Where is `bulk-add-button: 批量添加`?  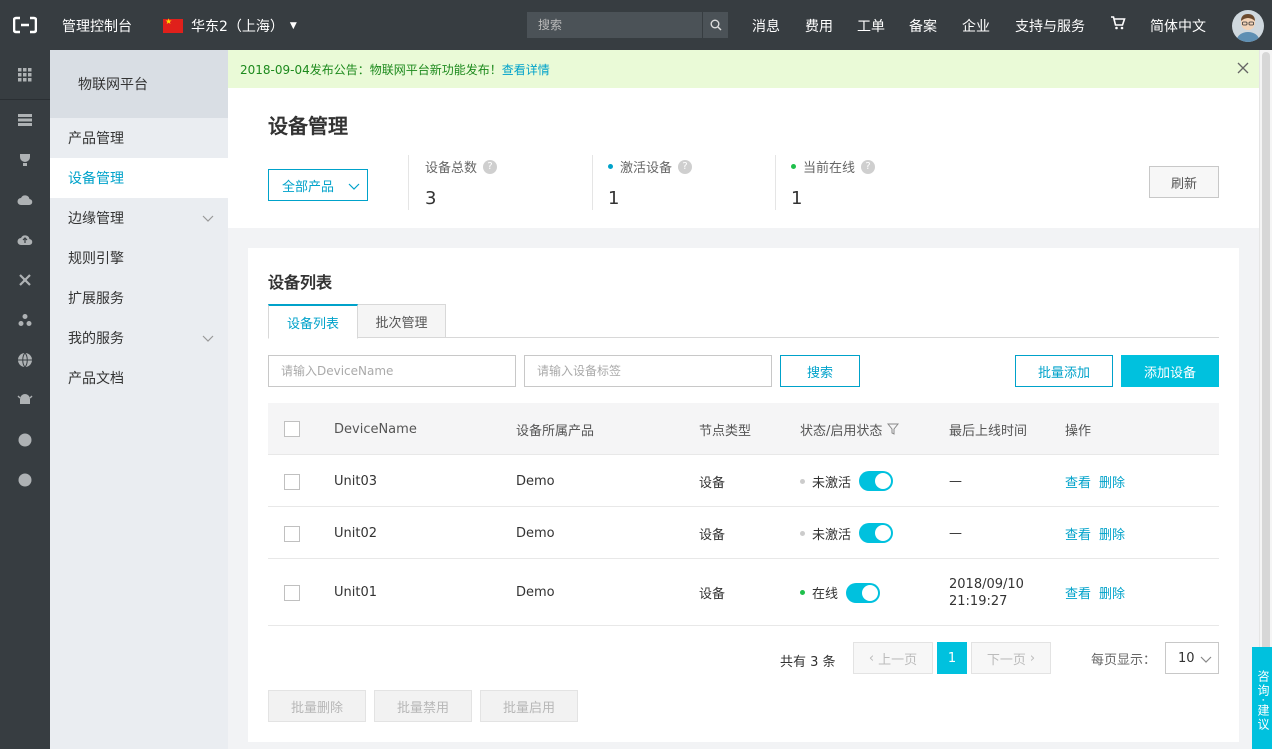 bulk-add-button: 批量添加 is located at coordinates (1064, 371).